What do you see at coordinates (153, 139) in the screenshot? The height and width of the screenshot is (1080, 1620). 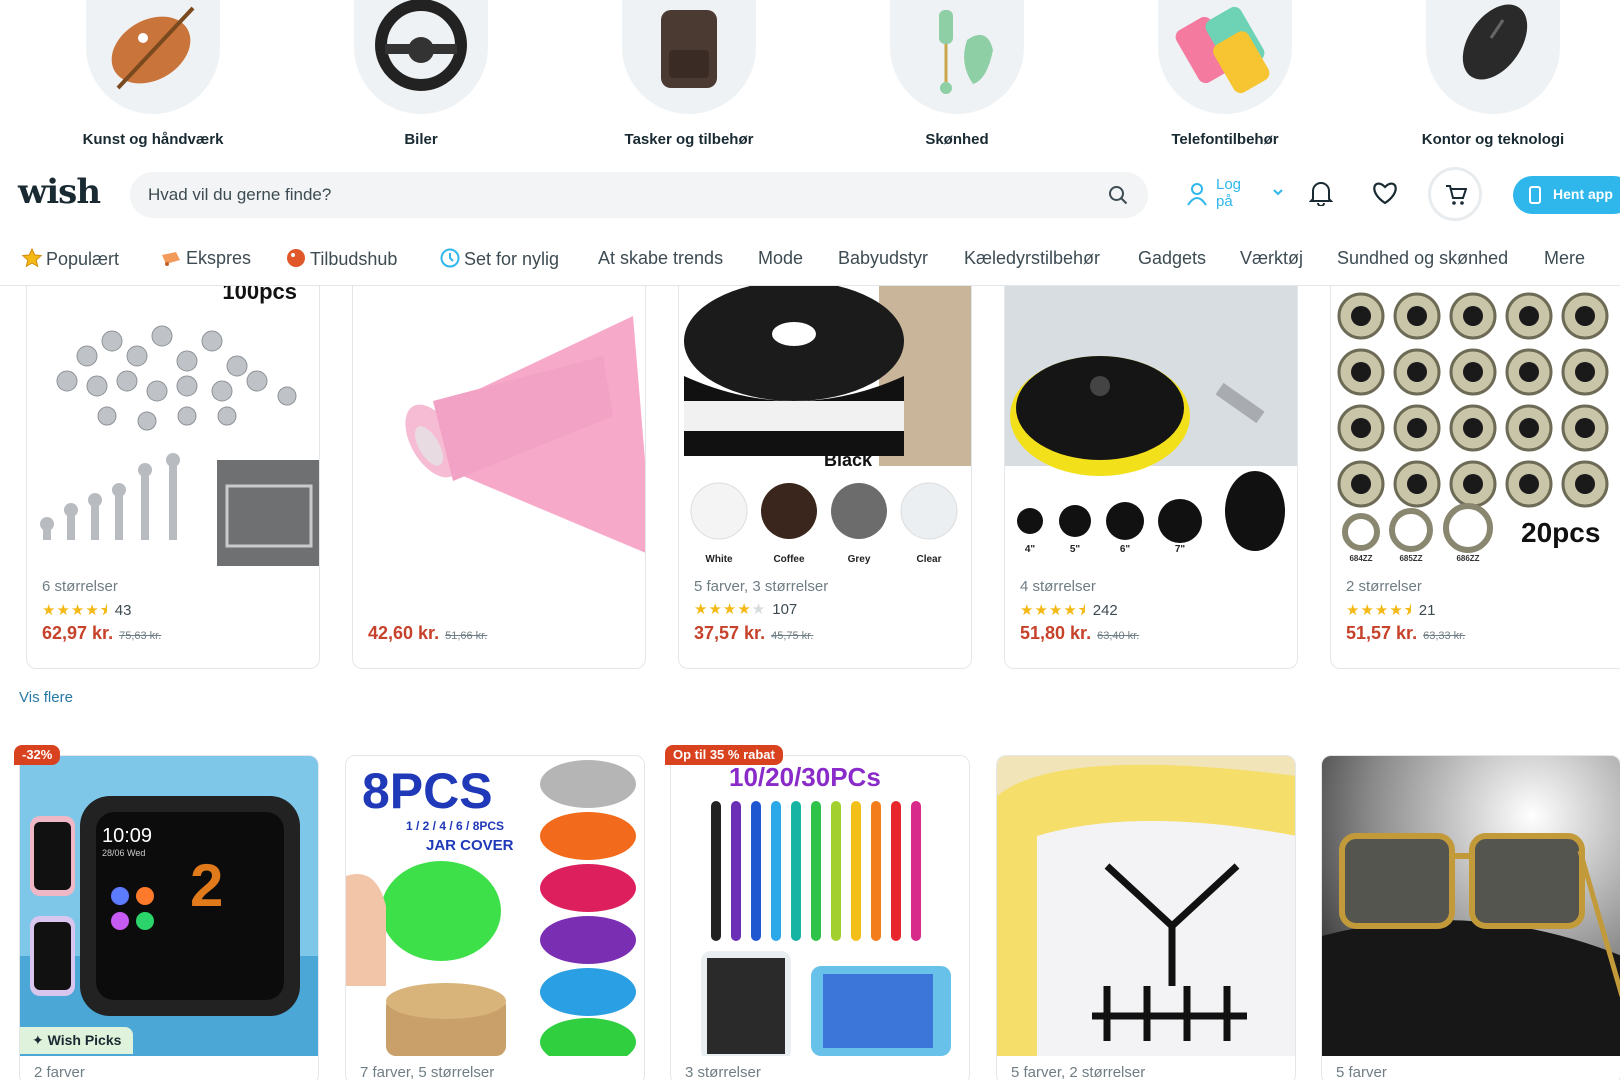 I see `category-label: Kunst og håndværk` at bounding box center [153, 139].